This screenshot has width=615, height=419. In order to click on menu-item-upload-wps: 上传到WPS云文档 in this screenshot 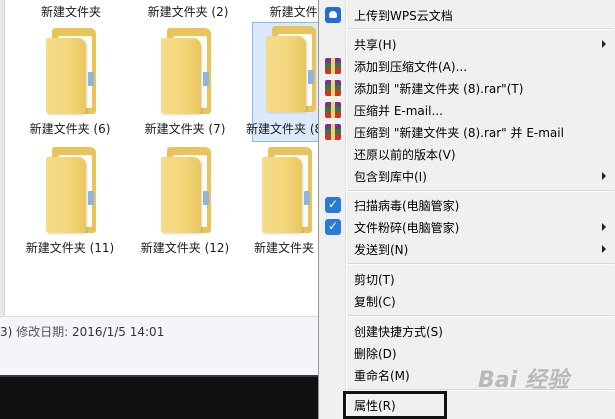, I will do `click(467, 15)`.